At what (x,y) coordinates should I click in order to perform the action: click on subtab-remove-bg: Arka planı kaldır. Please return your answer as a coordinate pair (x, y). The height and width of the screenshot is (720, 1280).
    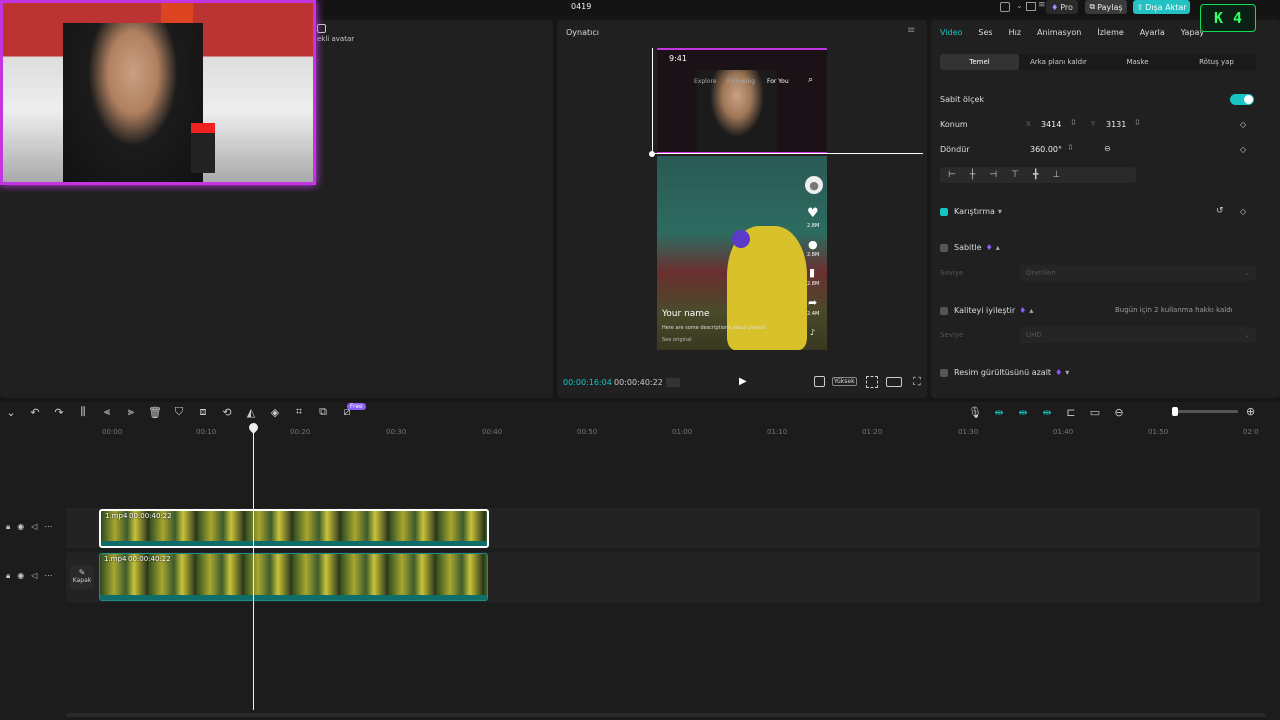
    Looking at the image, I should click on (1058, 62).